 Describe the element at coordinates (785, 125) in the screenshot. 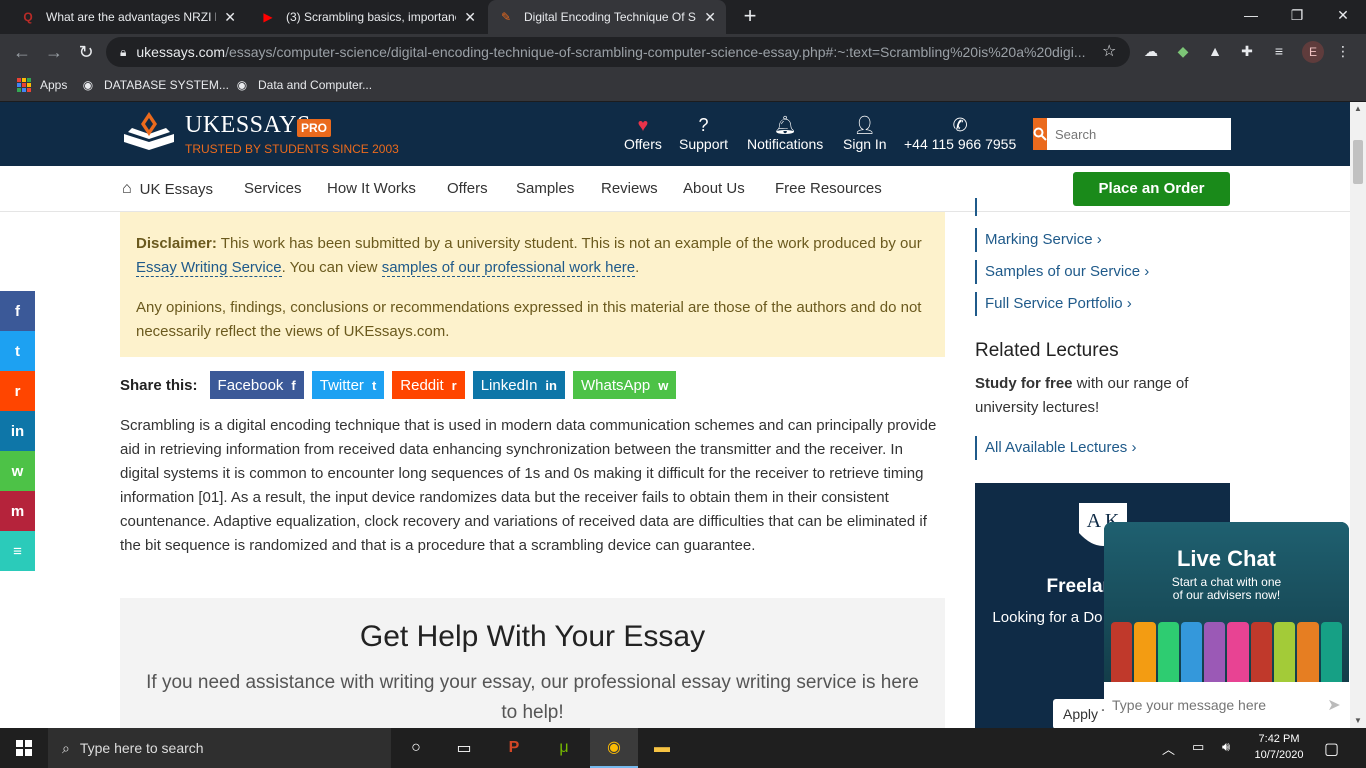

I see `bell-icon: 🔔︎` at that location.